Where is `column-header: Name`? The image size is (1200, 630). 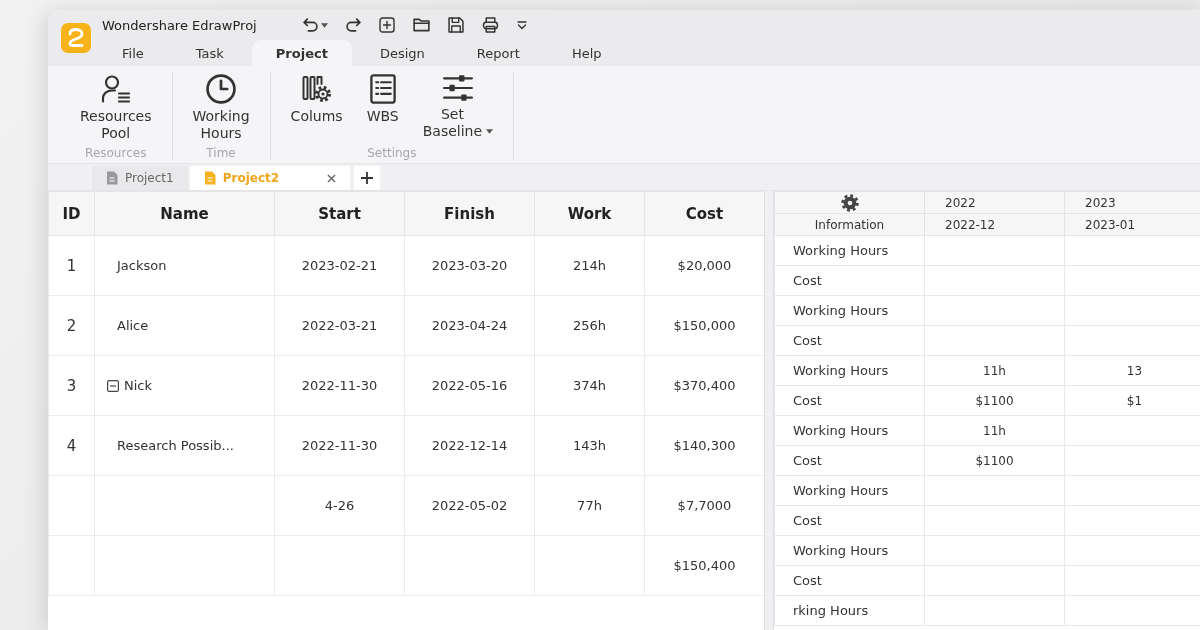
column-header: Name is located at coordinates (184, 213).